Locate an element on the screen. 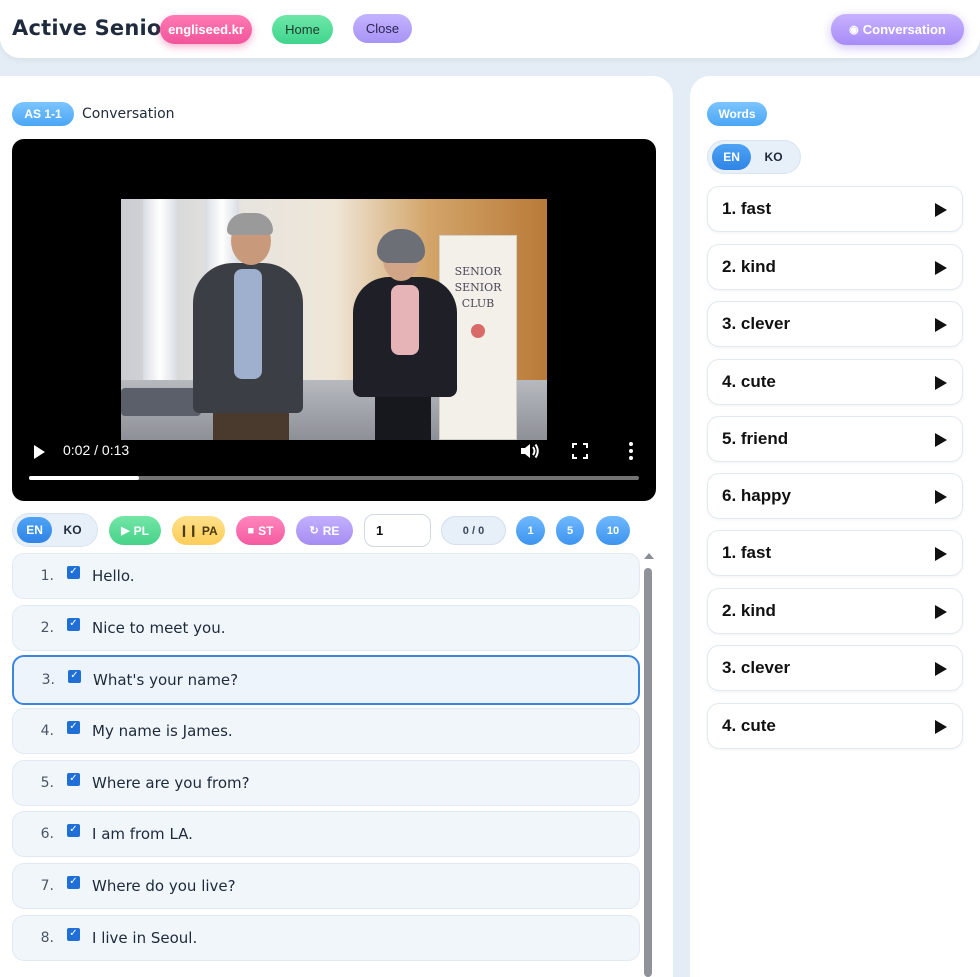 This screenshot has width=980, height=977. lang-ko-button: KO is located at coordinates (72, 530).